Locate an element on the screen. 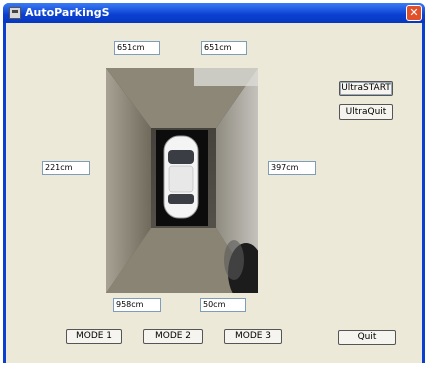 Image resolution: width=427 pixels, height=365 pixels. rear-right-distance-field: 50cm is located at coordinates (223, 305).